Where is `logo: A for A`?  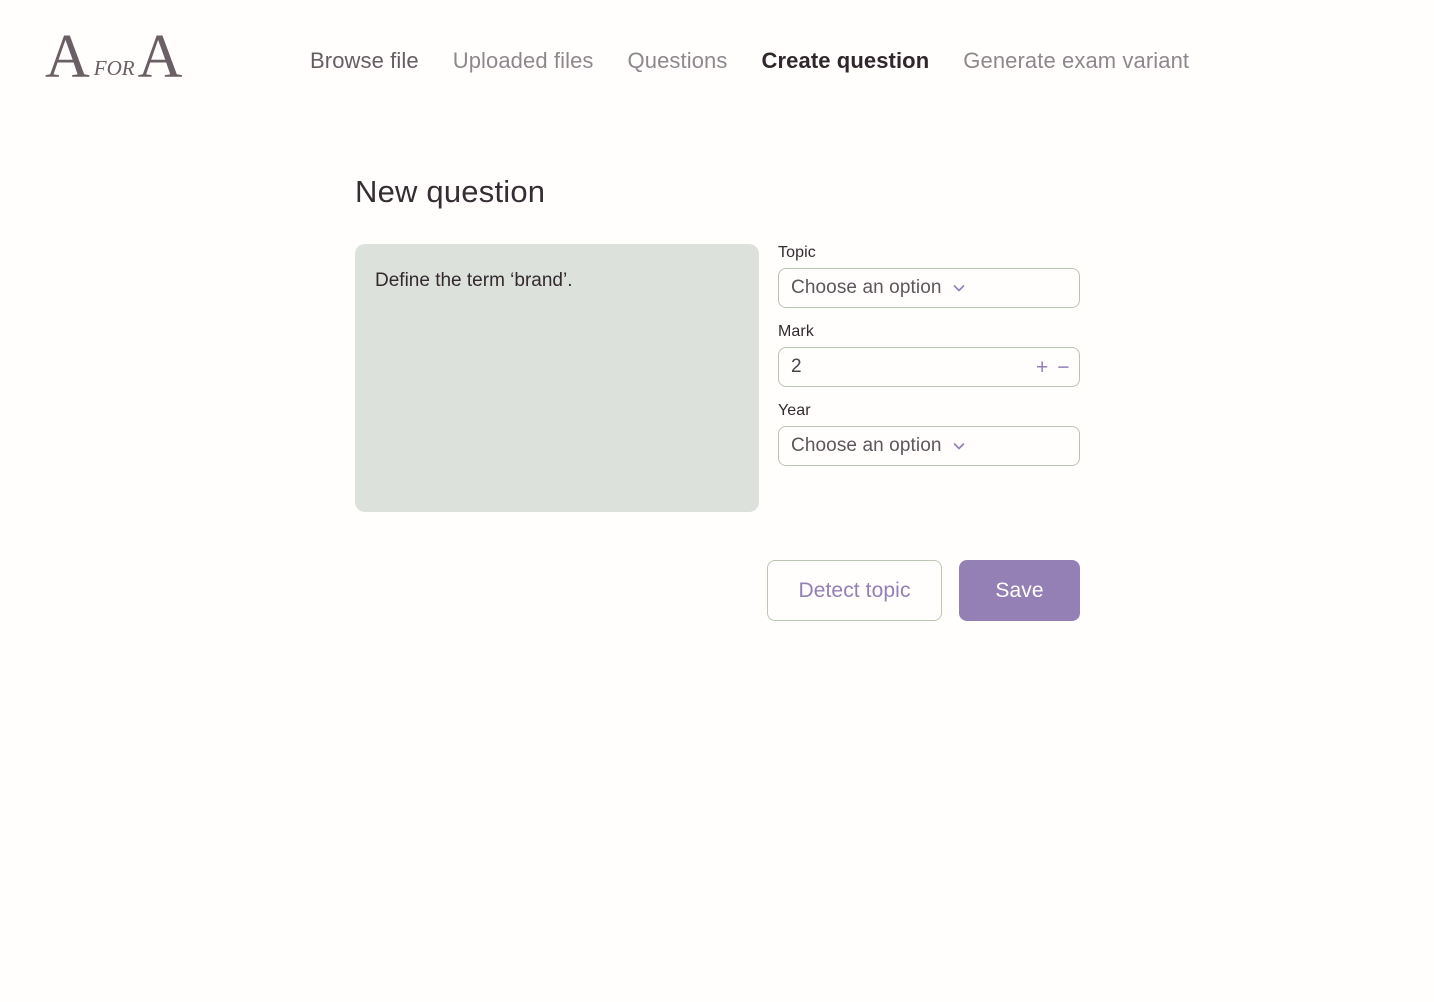
logo: A for A is located at coordinates (155, 53).